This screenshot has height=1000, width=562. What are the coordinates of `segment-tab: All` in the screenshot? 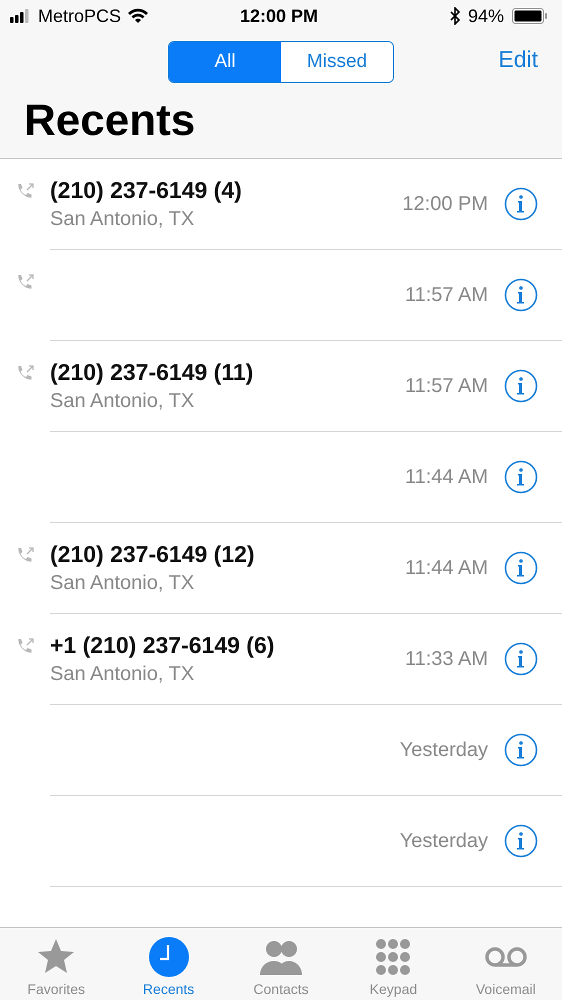 It's located at (225, 62).